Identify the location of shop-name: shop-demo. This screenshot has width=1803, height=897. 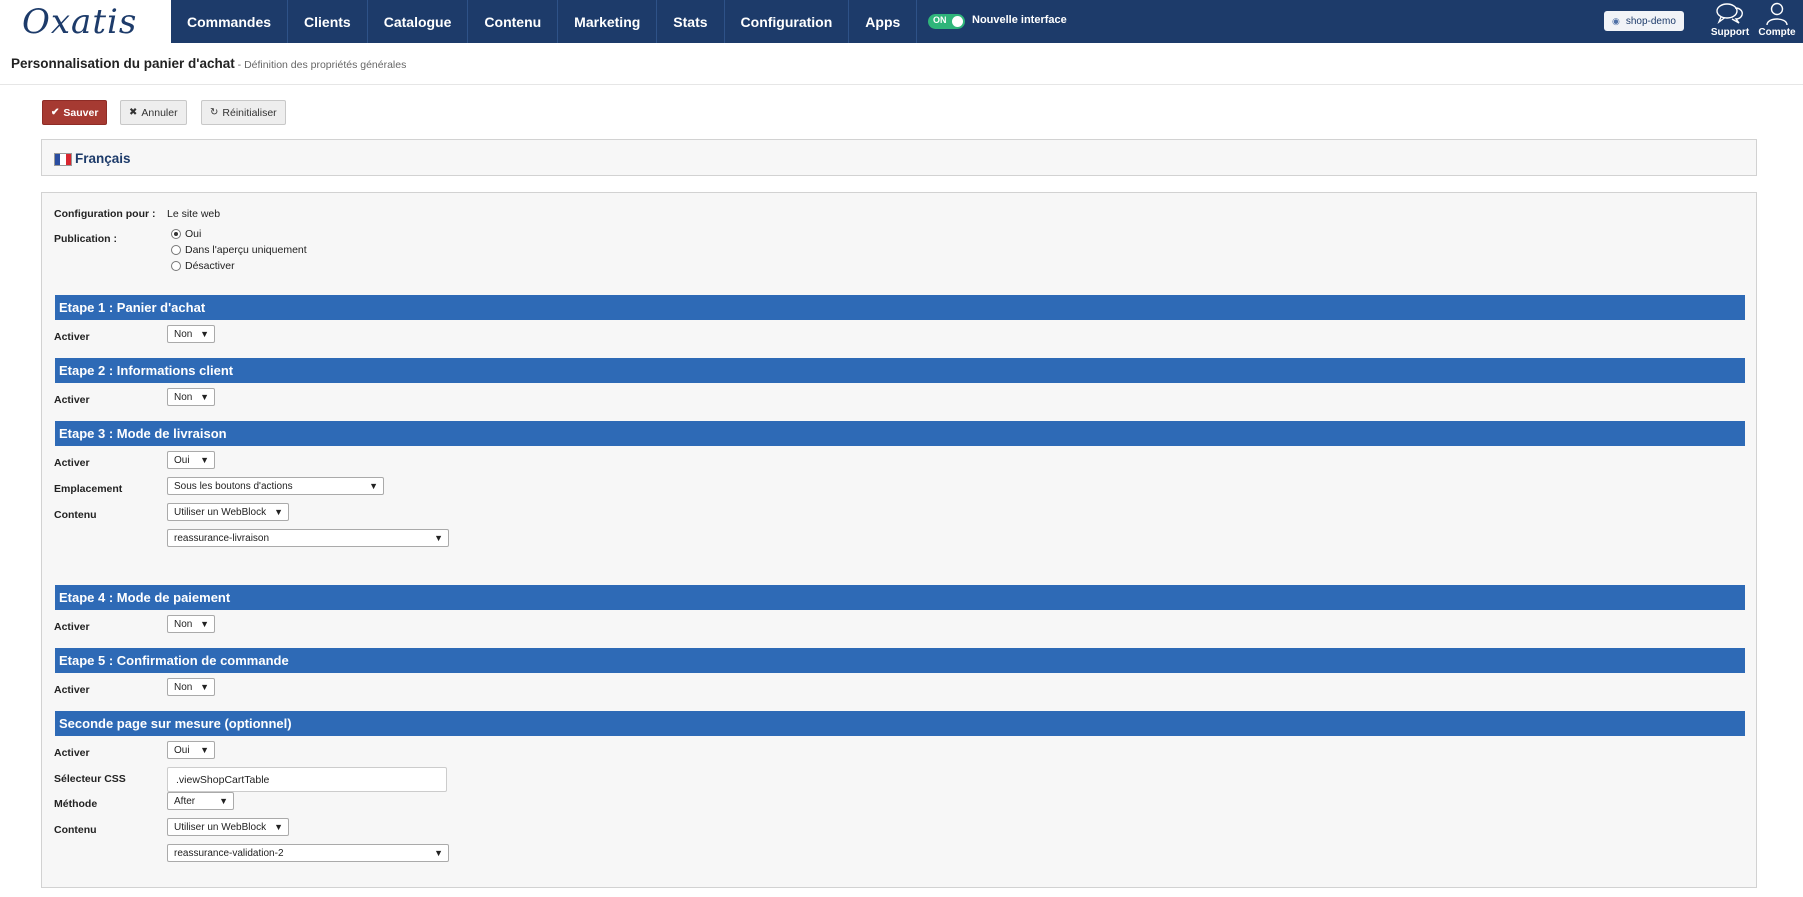
(1650, 21).